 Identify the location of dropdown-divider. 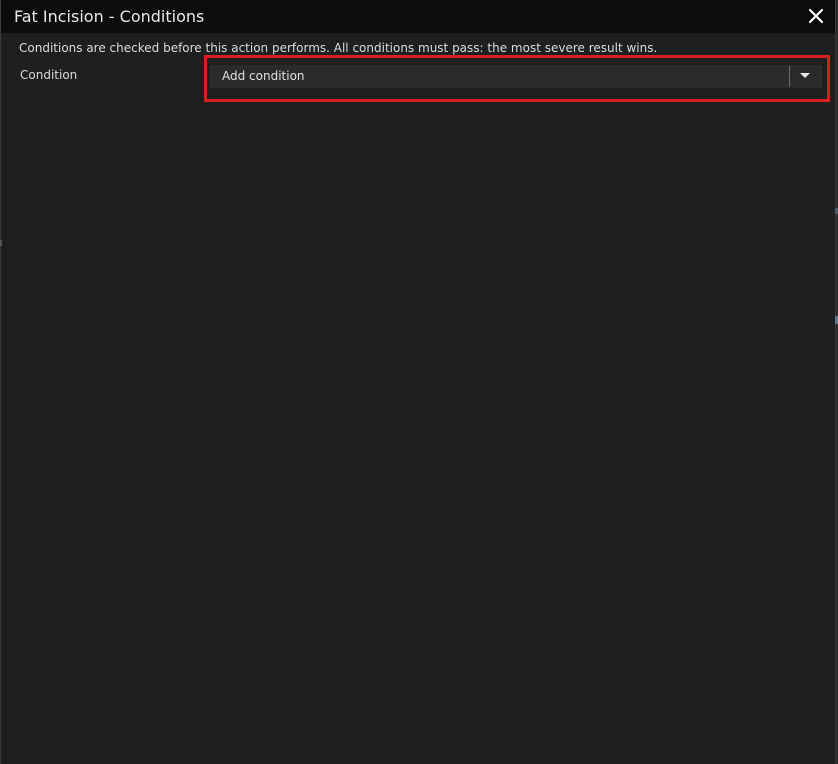
(789, 76).